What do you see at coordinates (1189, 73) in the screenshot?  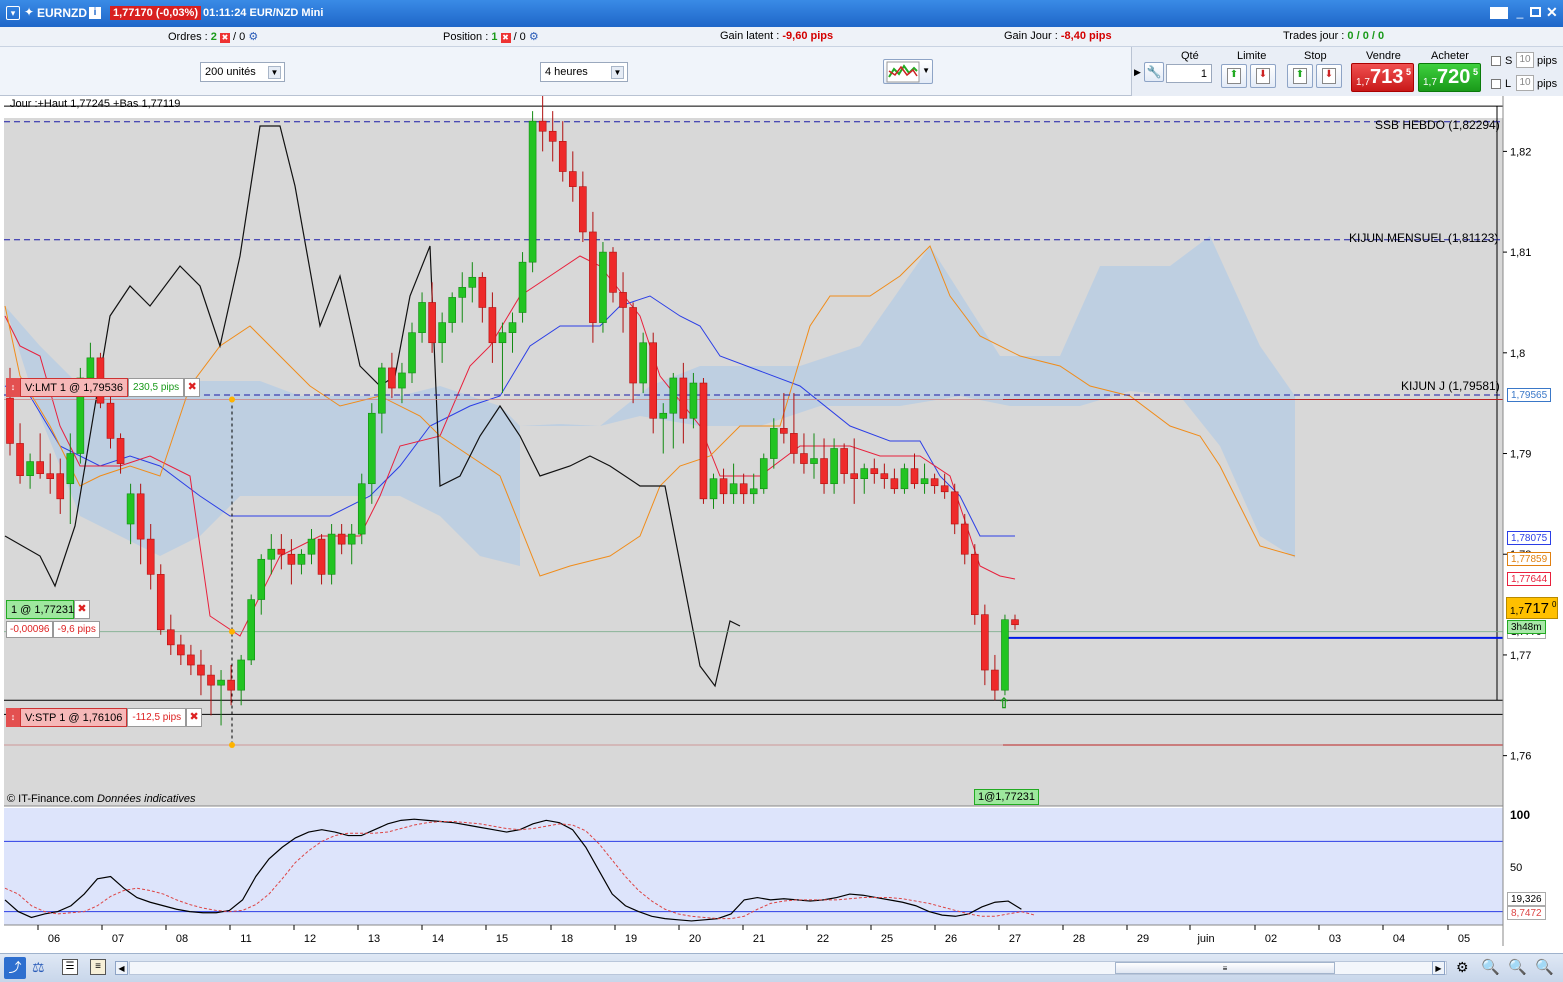 I see `qty-input: 1` at bounding box center [1189, 73].